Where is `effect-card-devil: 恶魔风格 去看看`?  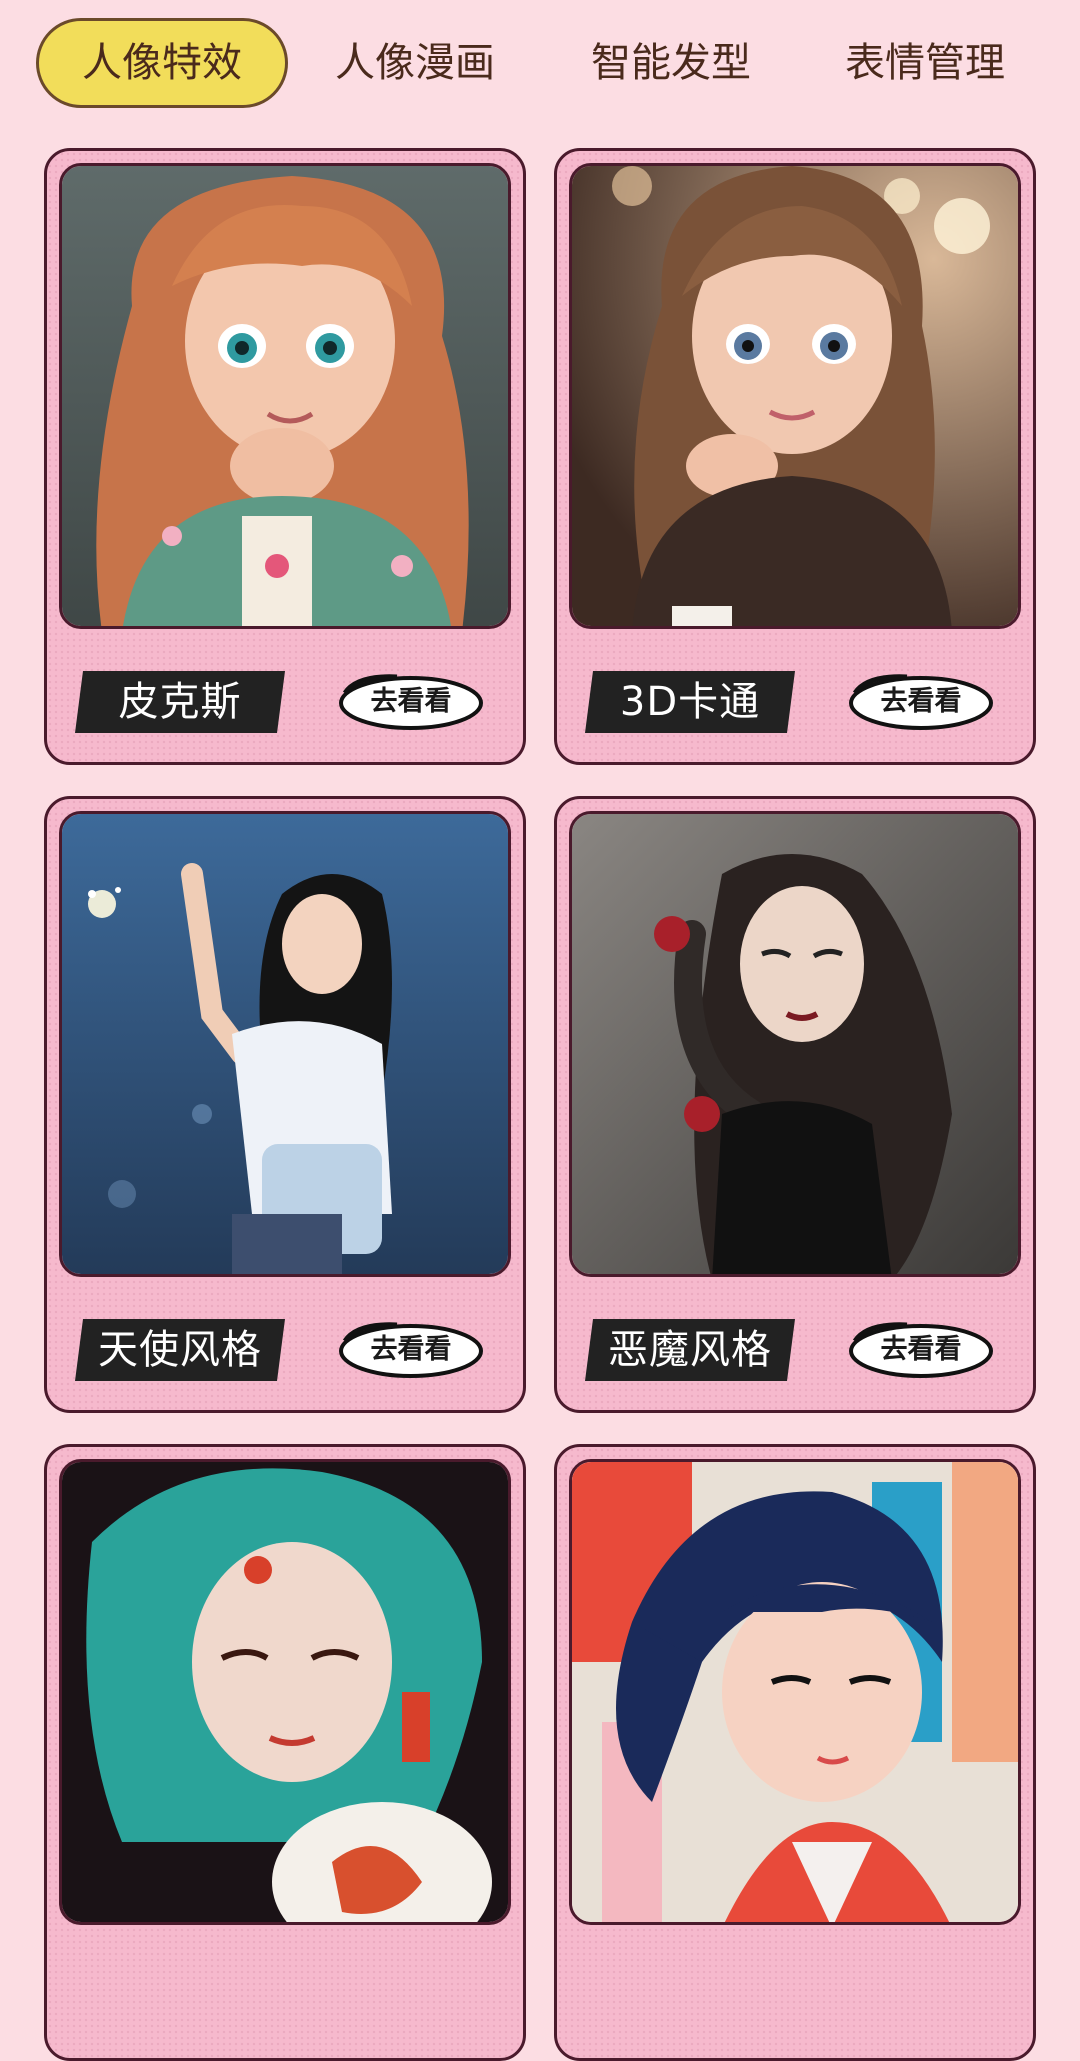 effect-card-devil: 恶魔风格 去看看 is located at coordinates (795, 1104).